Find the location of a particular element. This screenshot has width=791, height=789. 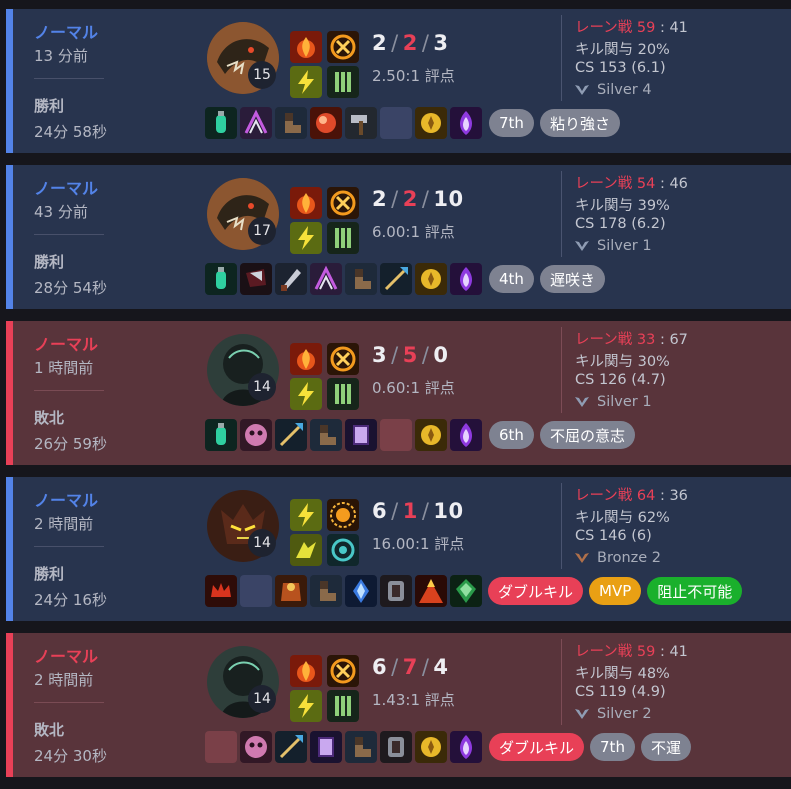

kda: 3/5/0 is located at coordinates (410, 355).